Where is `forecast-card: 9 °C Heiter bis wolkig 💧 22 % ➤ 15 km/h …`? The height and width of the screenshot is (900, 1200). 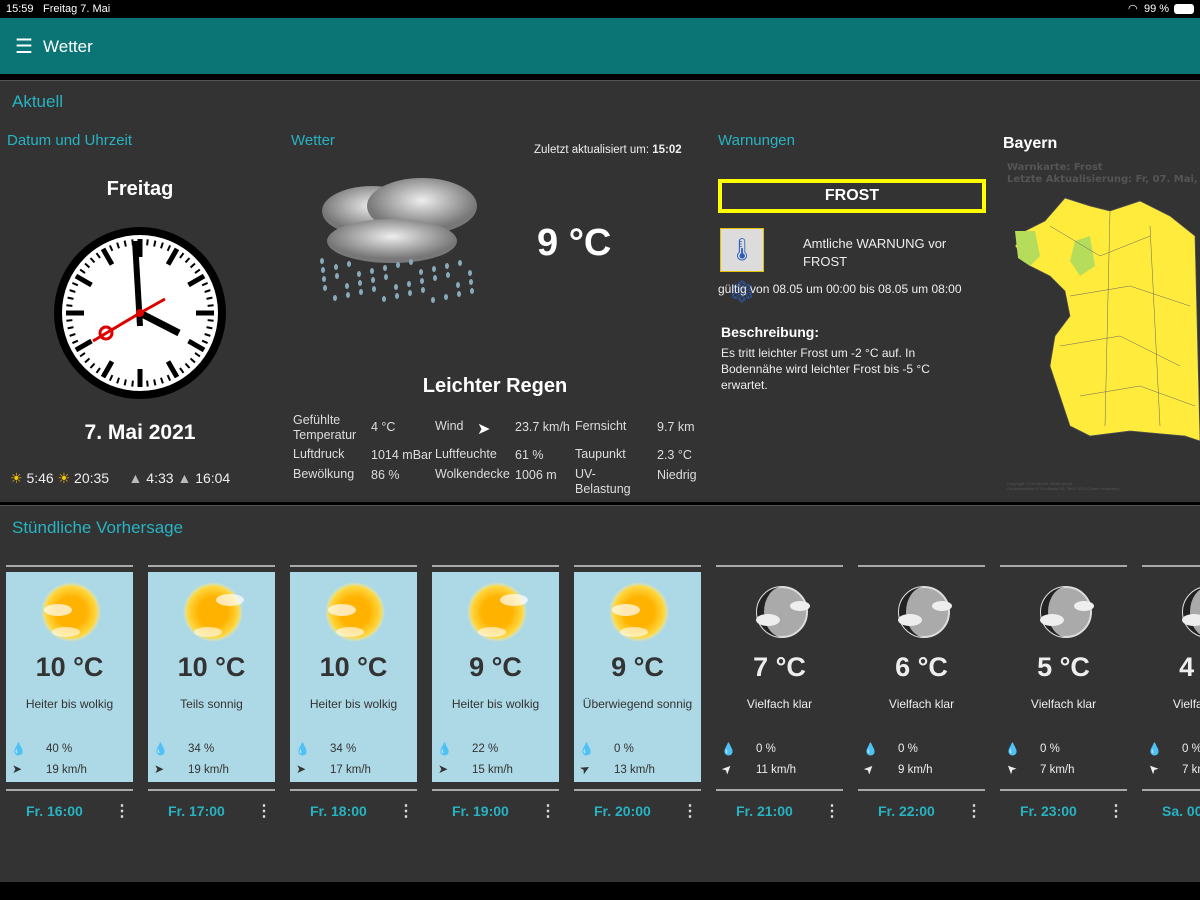
forecast-card: 9 °C Heiter bis wolkig 💧 22 % ➤ 15 km/h … is located at coordinates (495, 692).